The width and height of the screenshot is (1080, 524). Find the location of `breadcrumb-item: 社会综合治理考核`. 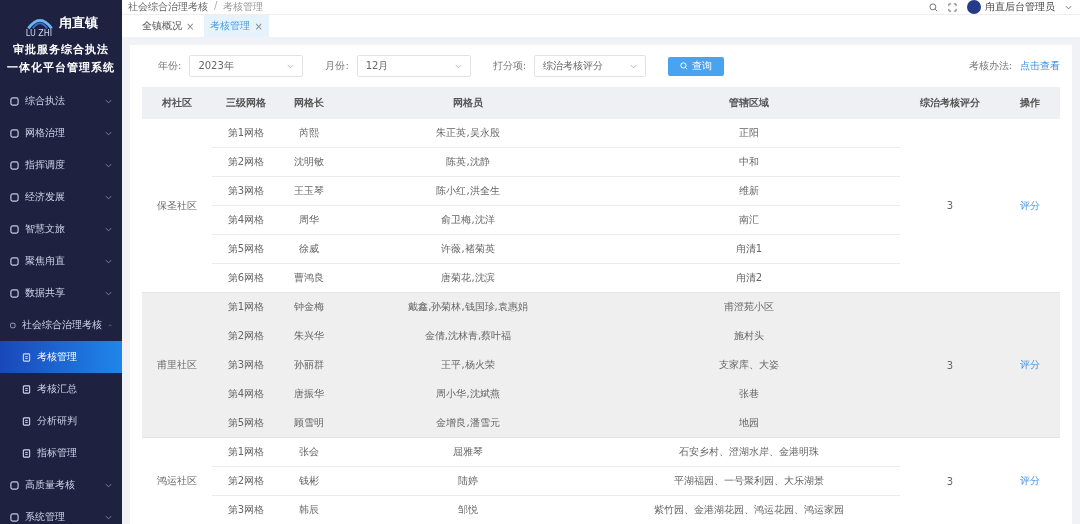

breadcrumb-item: 社会综合治理考核 is located at coordinates (168, 7).